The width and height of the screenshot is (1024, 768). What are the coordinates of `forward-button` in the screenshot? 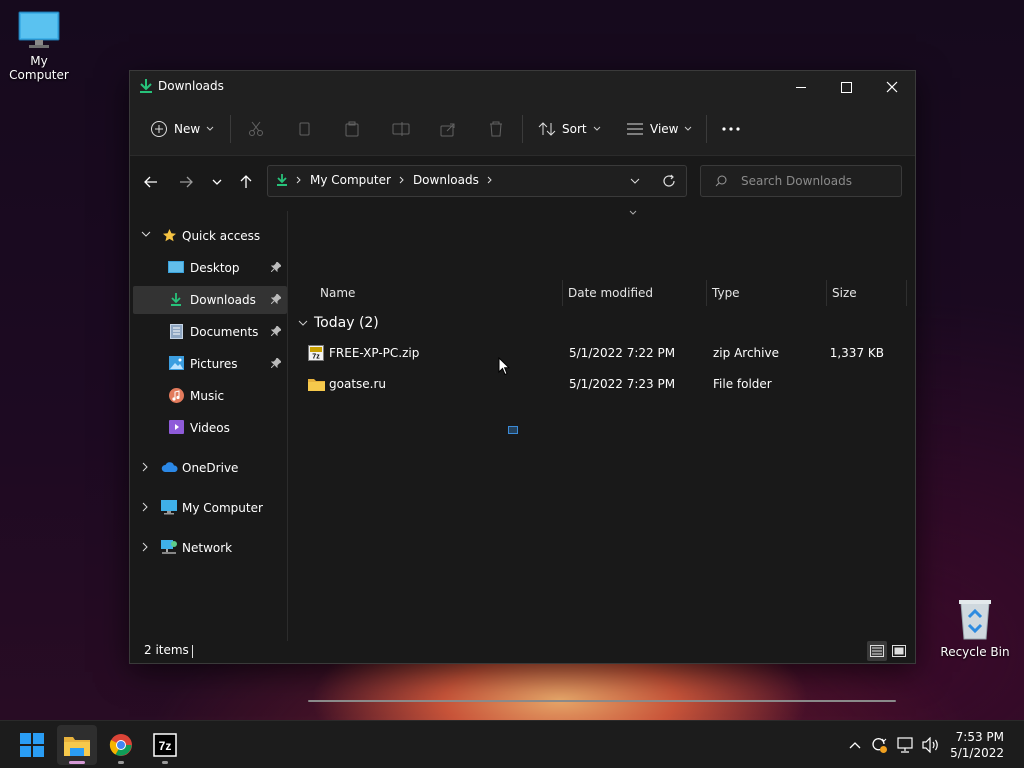 It's located at (186, 182).